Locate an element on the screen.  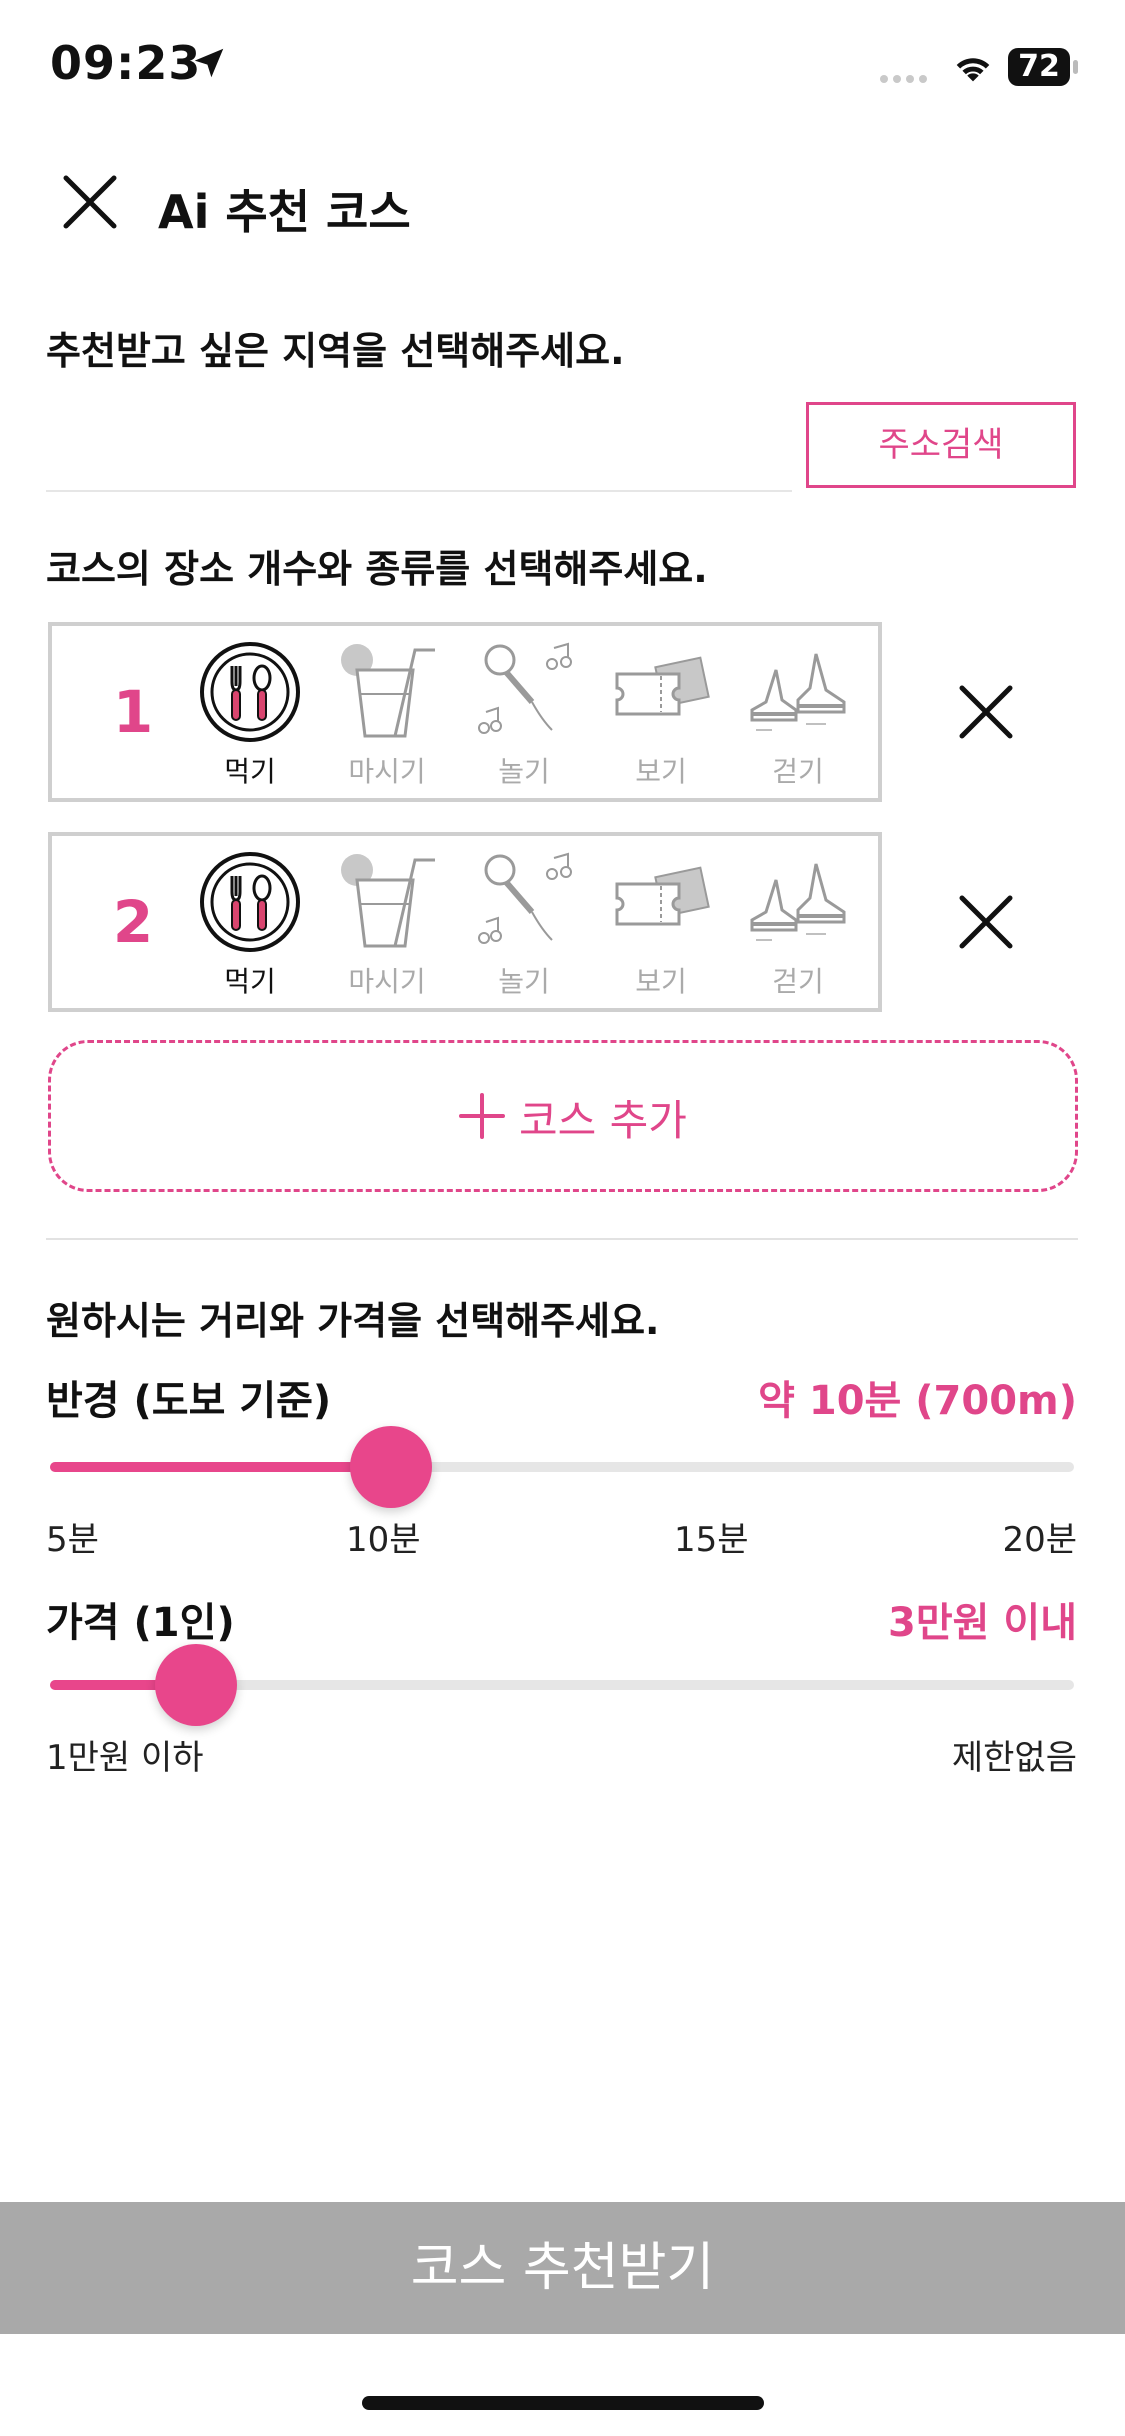
course-row-number: 2 is located at coordinates (133, 922).